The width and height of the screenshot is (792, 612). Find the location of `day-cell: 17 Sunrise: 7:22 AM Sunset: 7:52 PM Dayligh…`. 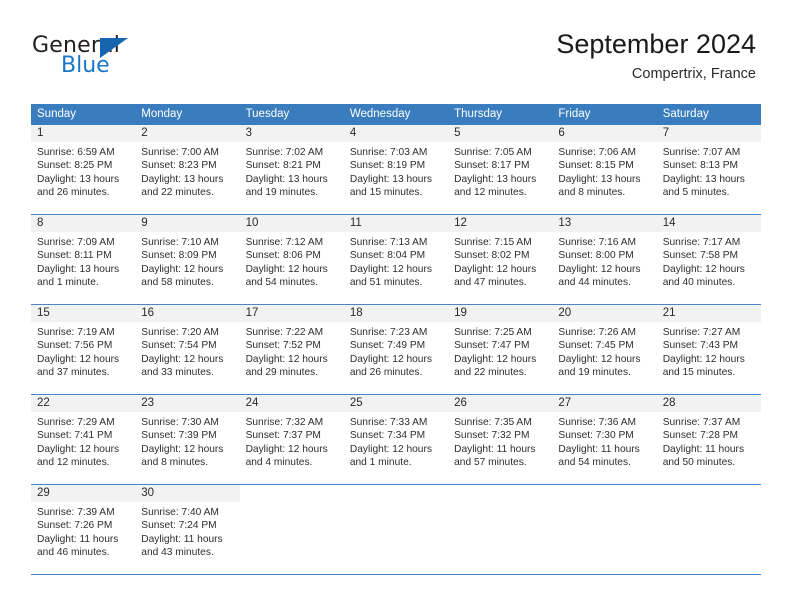

day-cell: 17 Sunrise: 7:22 AM Sunset: 7:52 PM Dayligh… is located at coordinates (291, 349).